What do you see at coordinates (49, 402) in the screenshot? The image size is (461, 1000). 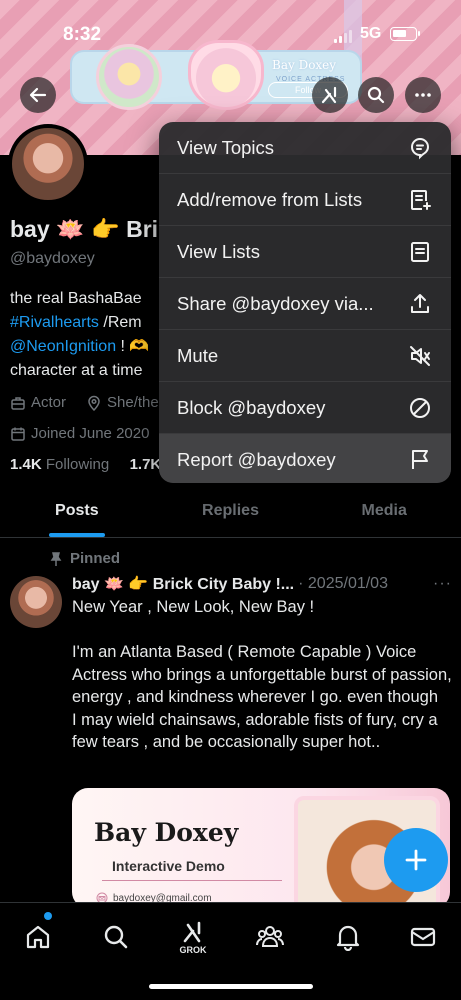 I see `profile-category: Actor` at bounding box center [49, 402].